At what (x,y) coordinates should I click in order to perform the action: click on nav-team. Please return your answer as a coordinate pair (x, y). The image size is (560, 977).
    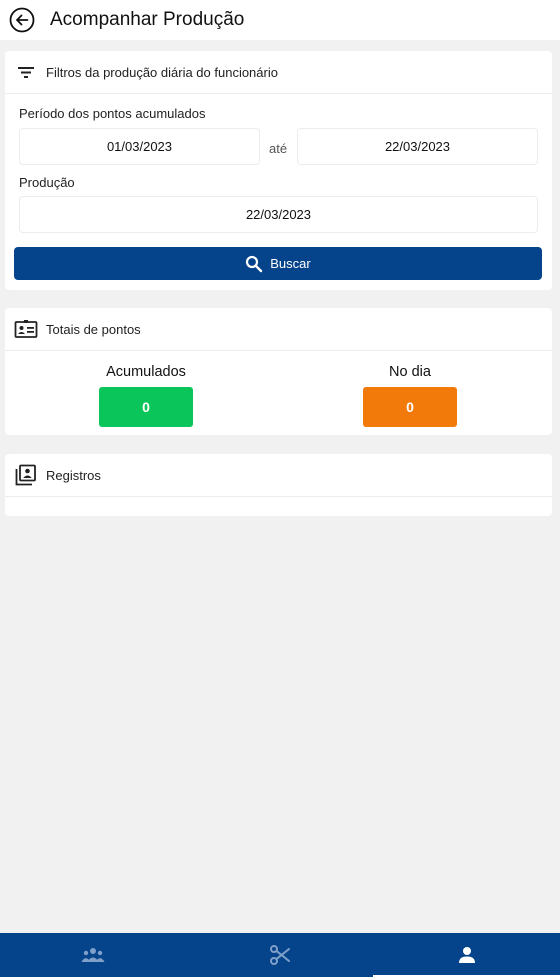
    Looking at the image, I should click on (93, 955).